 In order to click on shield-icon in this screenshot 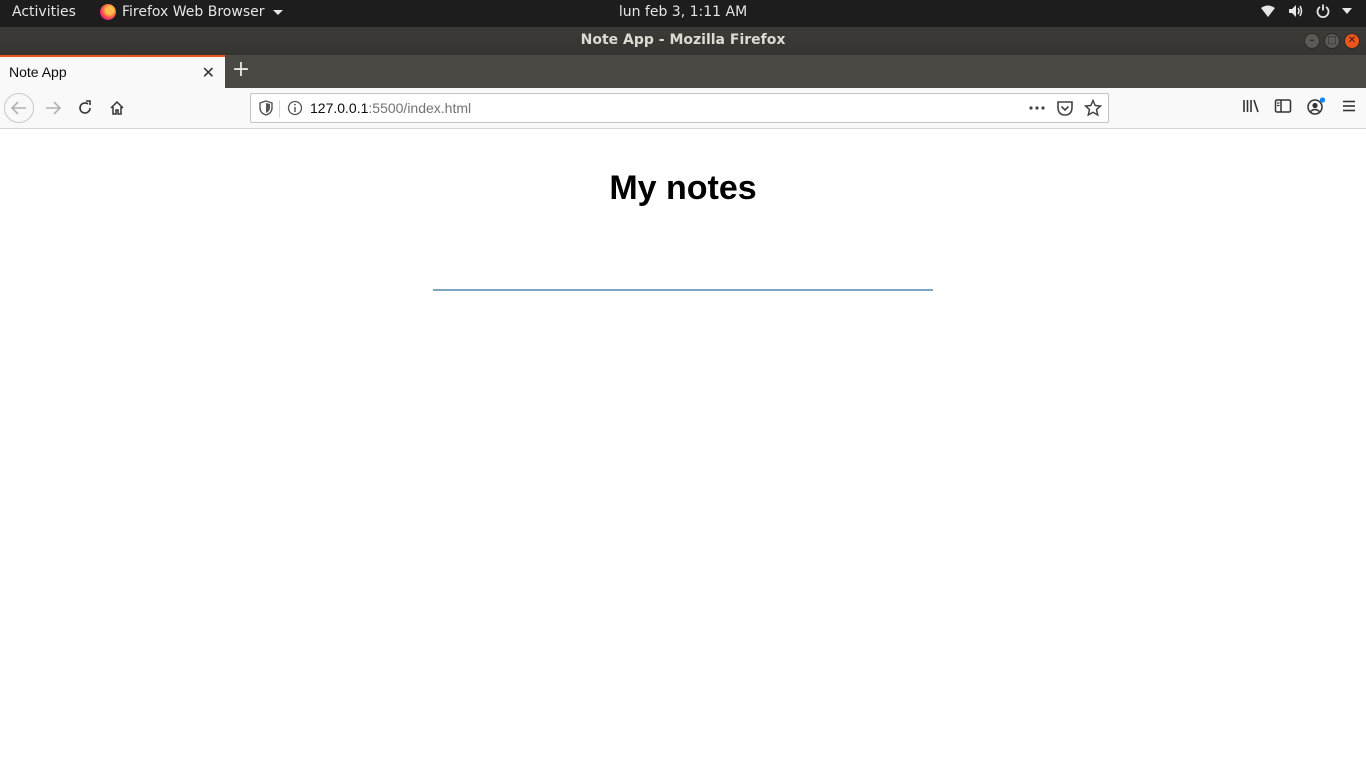, I will do `click(266, 108)`.